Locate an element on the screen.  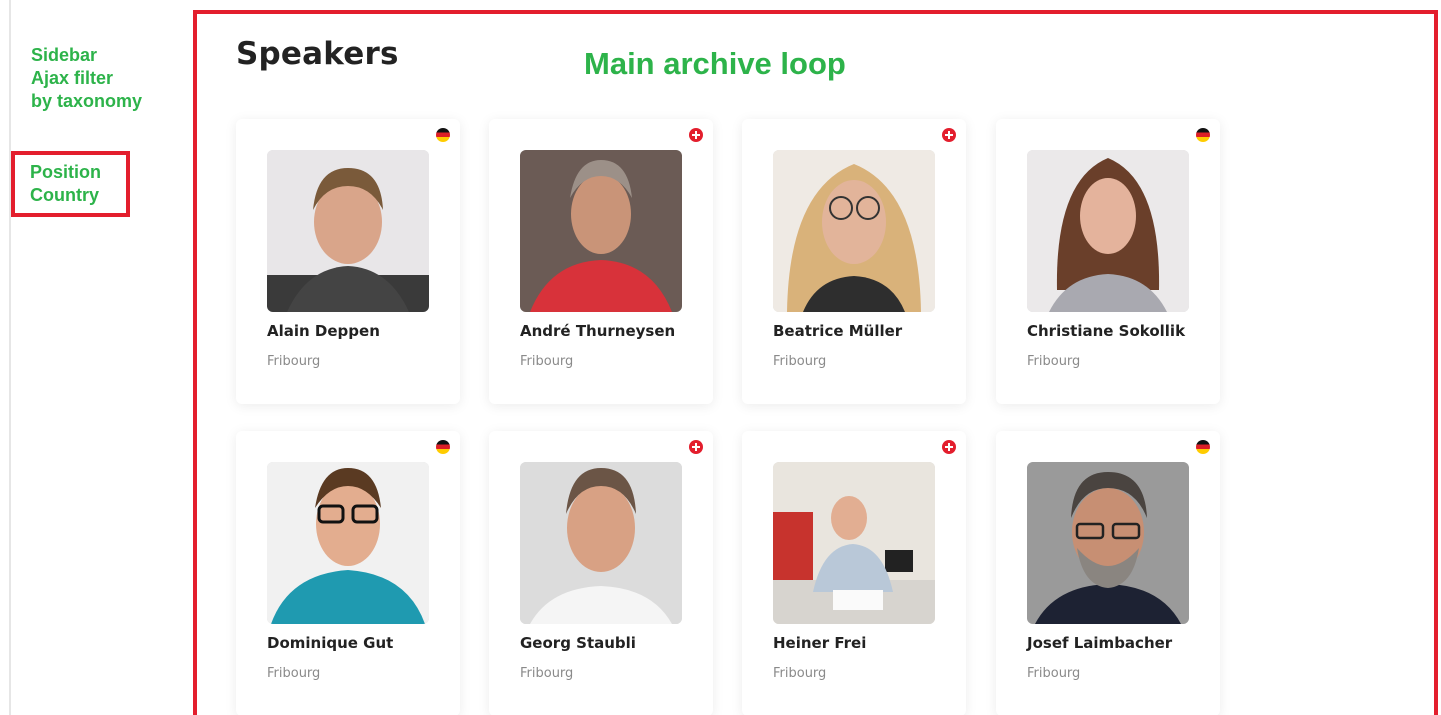
speaker-name: Dominique Gut is located at coordinates (330, 643).